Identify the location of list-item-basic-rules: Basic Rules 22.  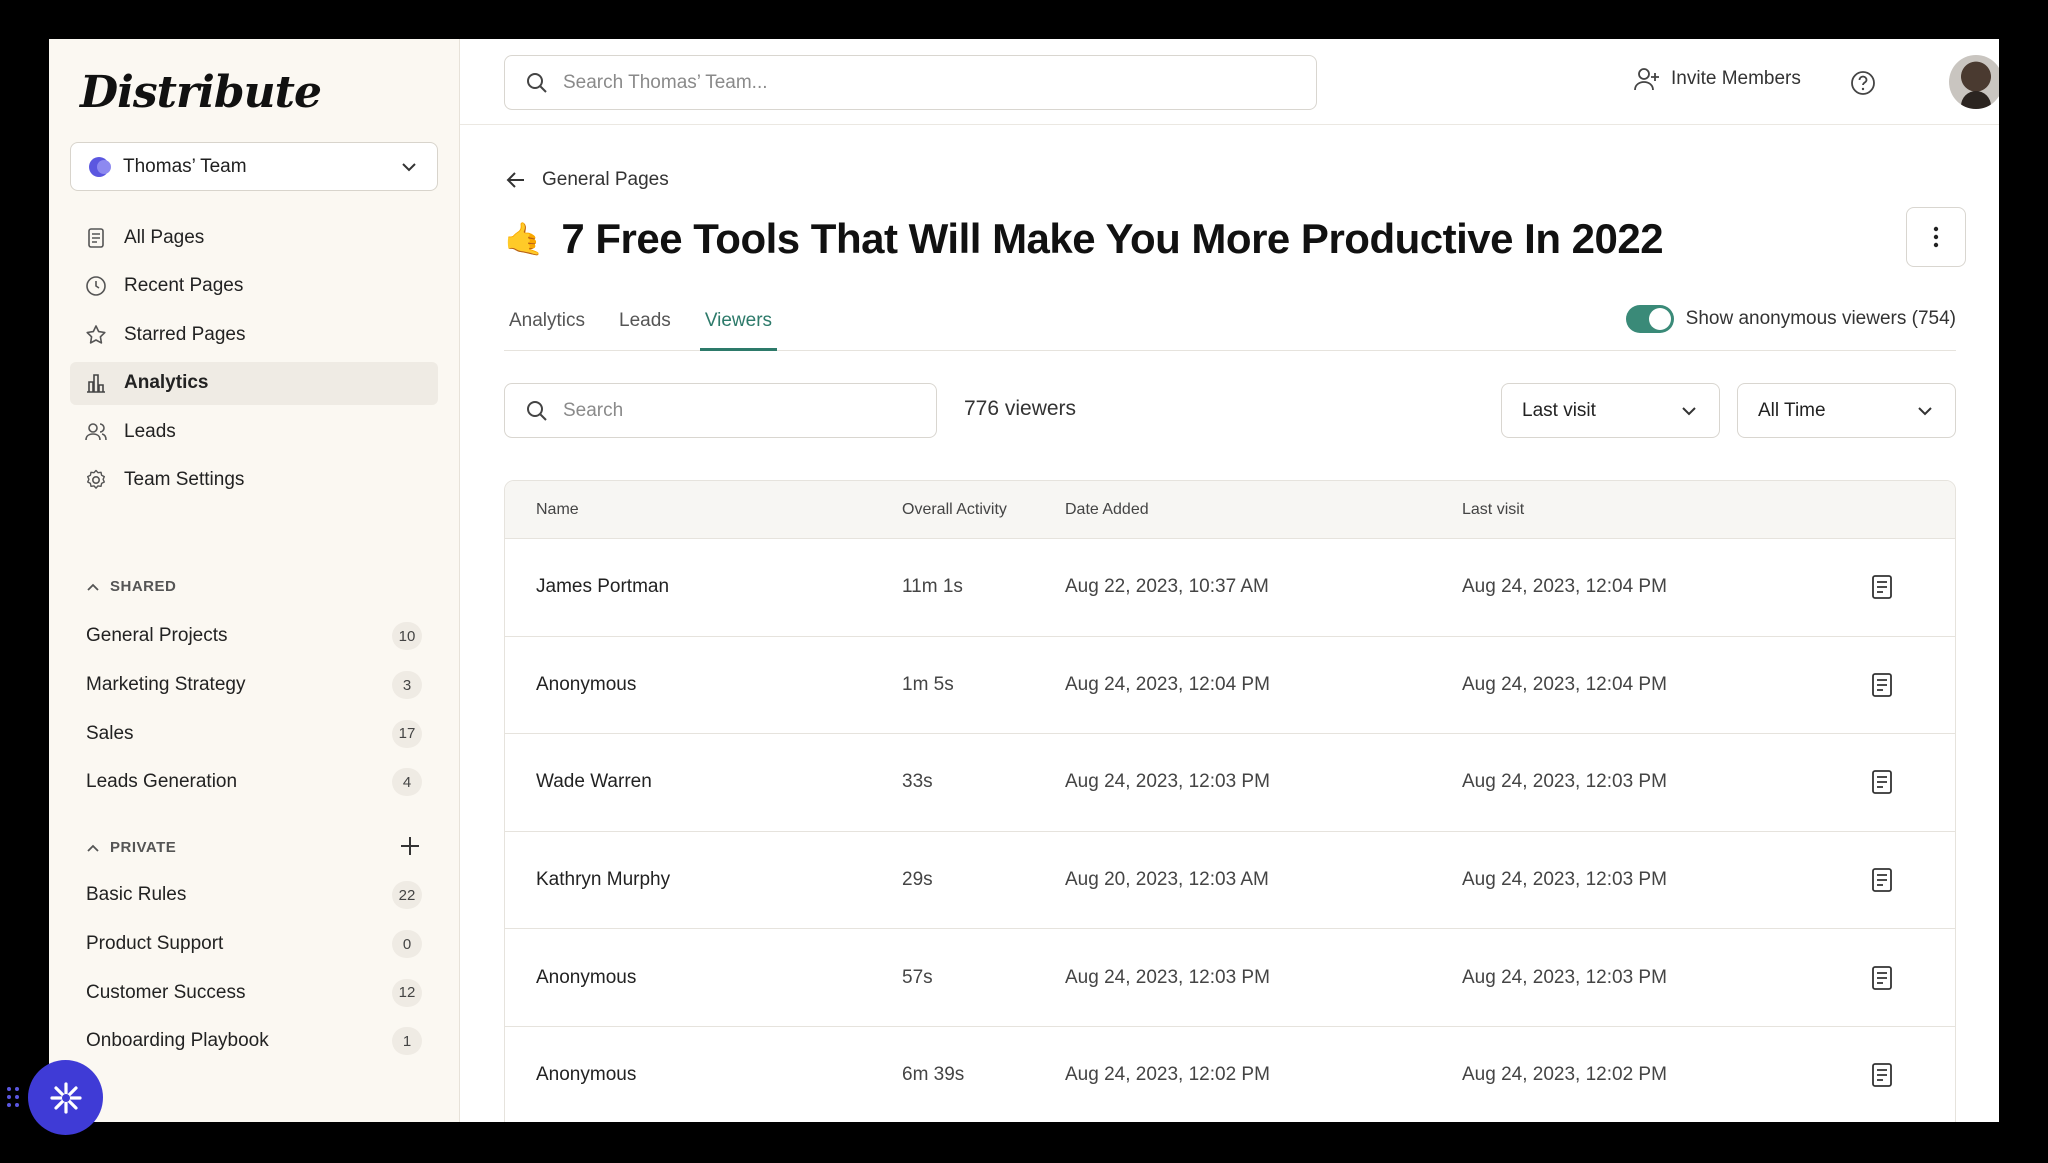
(254, 895).